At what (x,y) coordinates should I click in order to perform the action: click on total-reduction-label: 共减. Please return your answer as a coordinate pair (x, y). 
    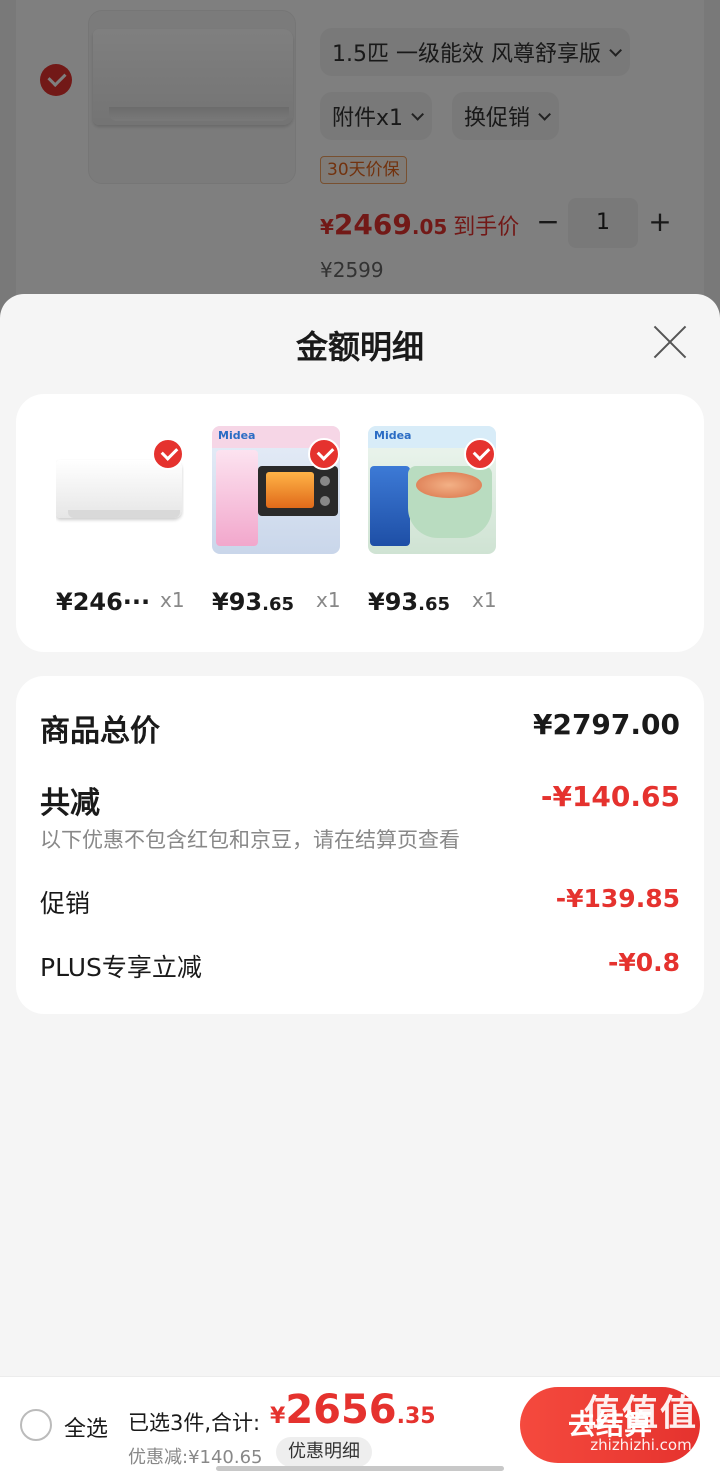
    Looking at the image, I should click on (70, 803).